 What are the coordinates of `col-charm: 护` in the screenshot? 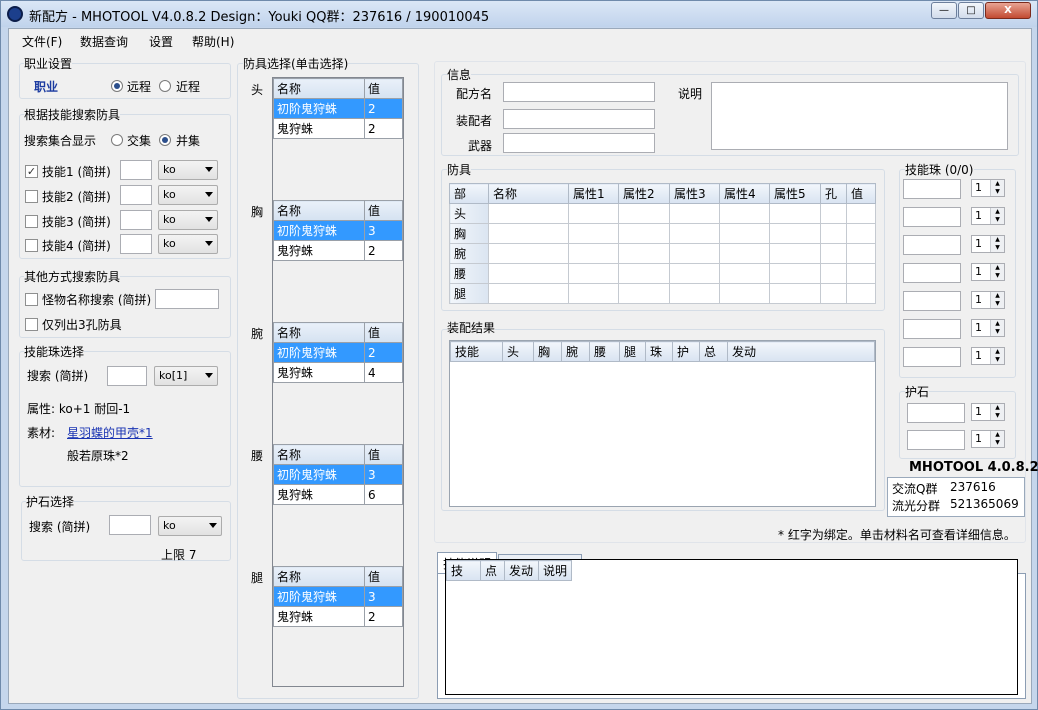 It's located at (686, 351).